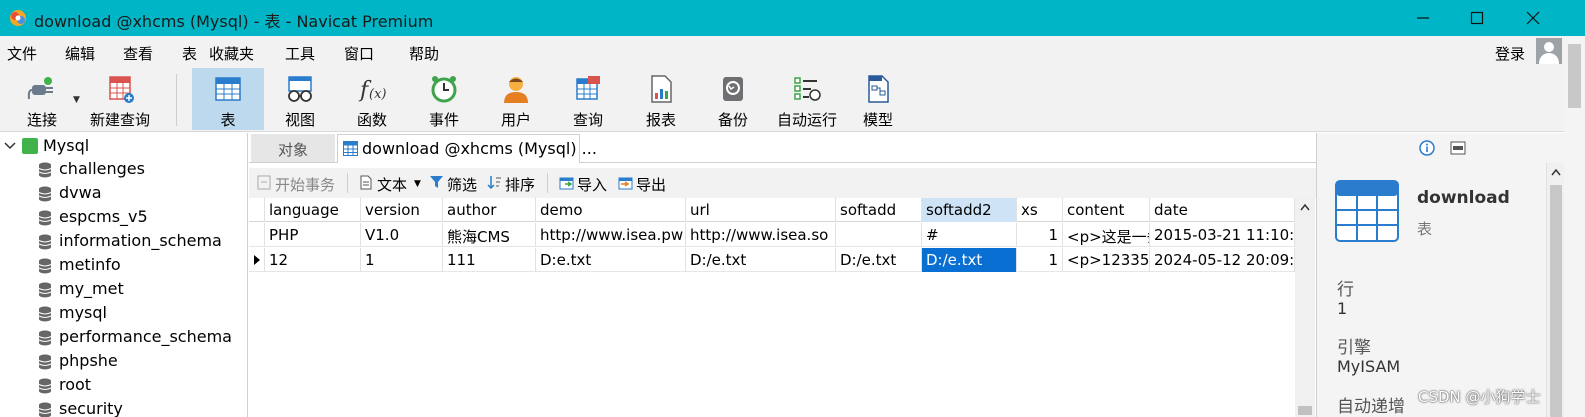 Image resolution: width=1585 pixels, height=417 pixels. Describe the element at coordinates (1106, 210) in the screenshot. I see `column-header: content` at that location.